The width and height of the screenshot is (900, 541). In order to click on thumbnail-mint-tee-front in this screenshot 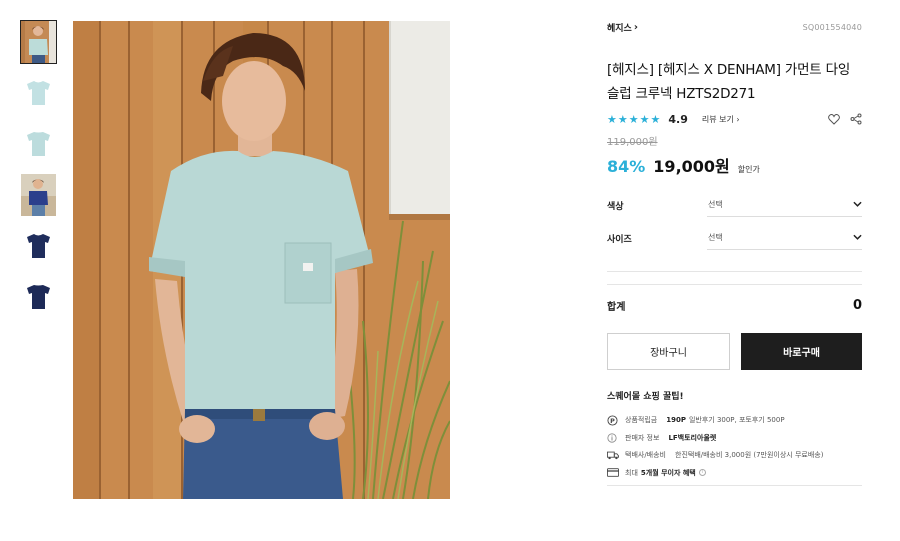, I will do `click(38, 93)`.